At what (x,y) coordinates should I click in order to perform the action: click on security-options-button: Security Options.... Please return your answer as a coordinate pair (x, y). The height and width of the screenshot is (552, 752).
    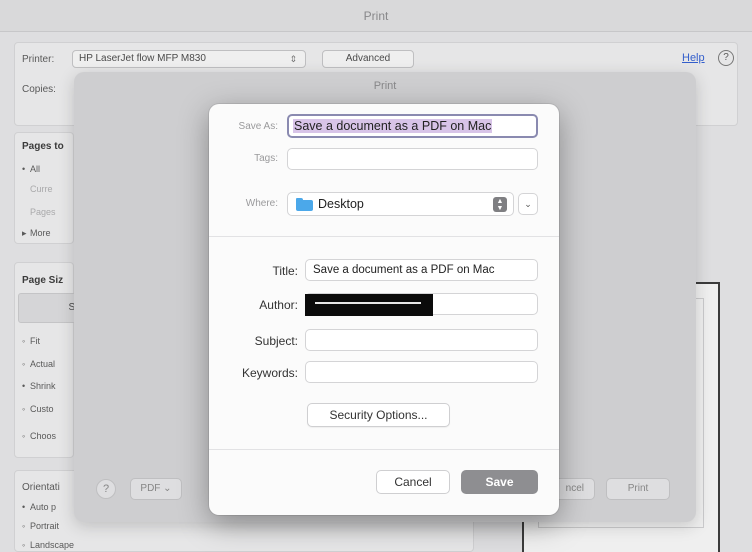
    Looking at the image, I should click on (378, 415).